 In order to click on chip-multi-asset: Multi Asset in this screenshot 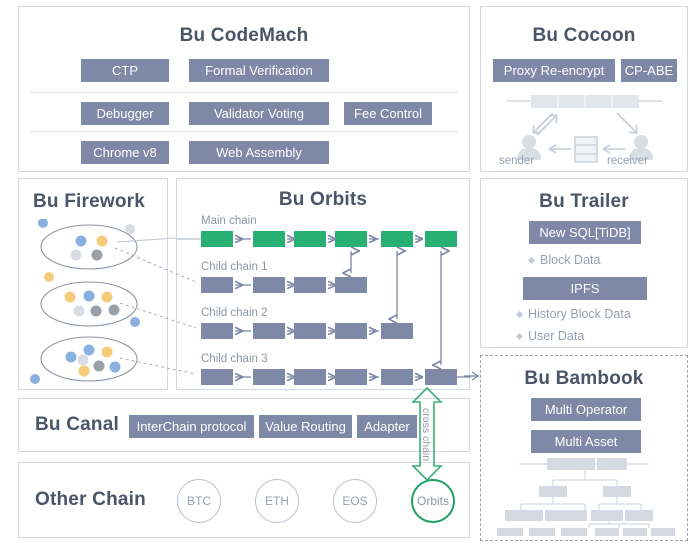, I will do `click(586, 441)`.